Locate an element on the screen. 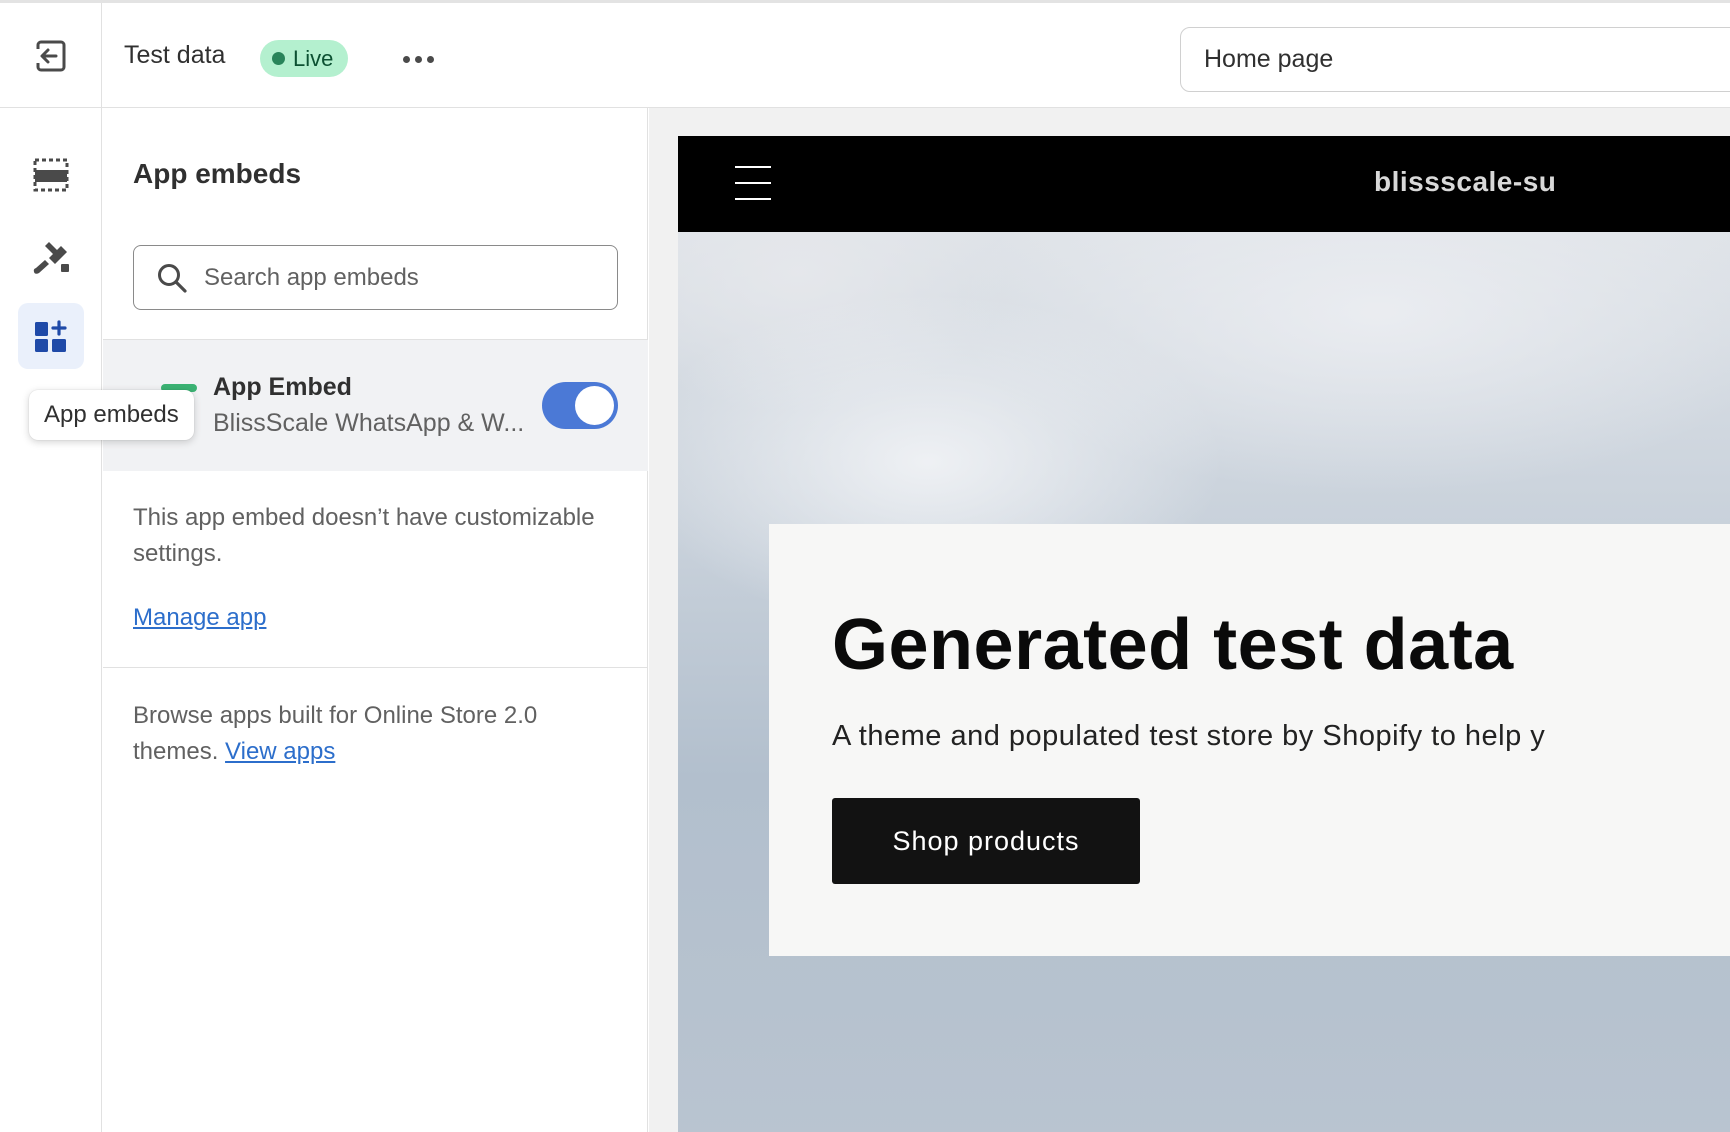 The image size is (1730, 1132). rail-theme-settings-button is located at coordinates (51, 256).